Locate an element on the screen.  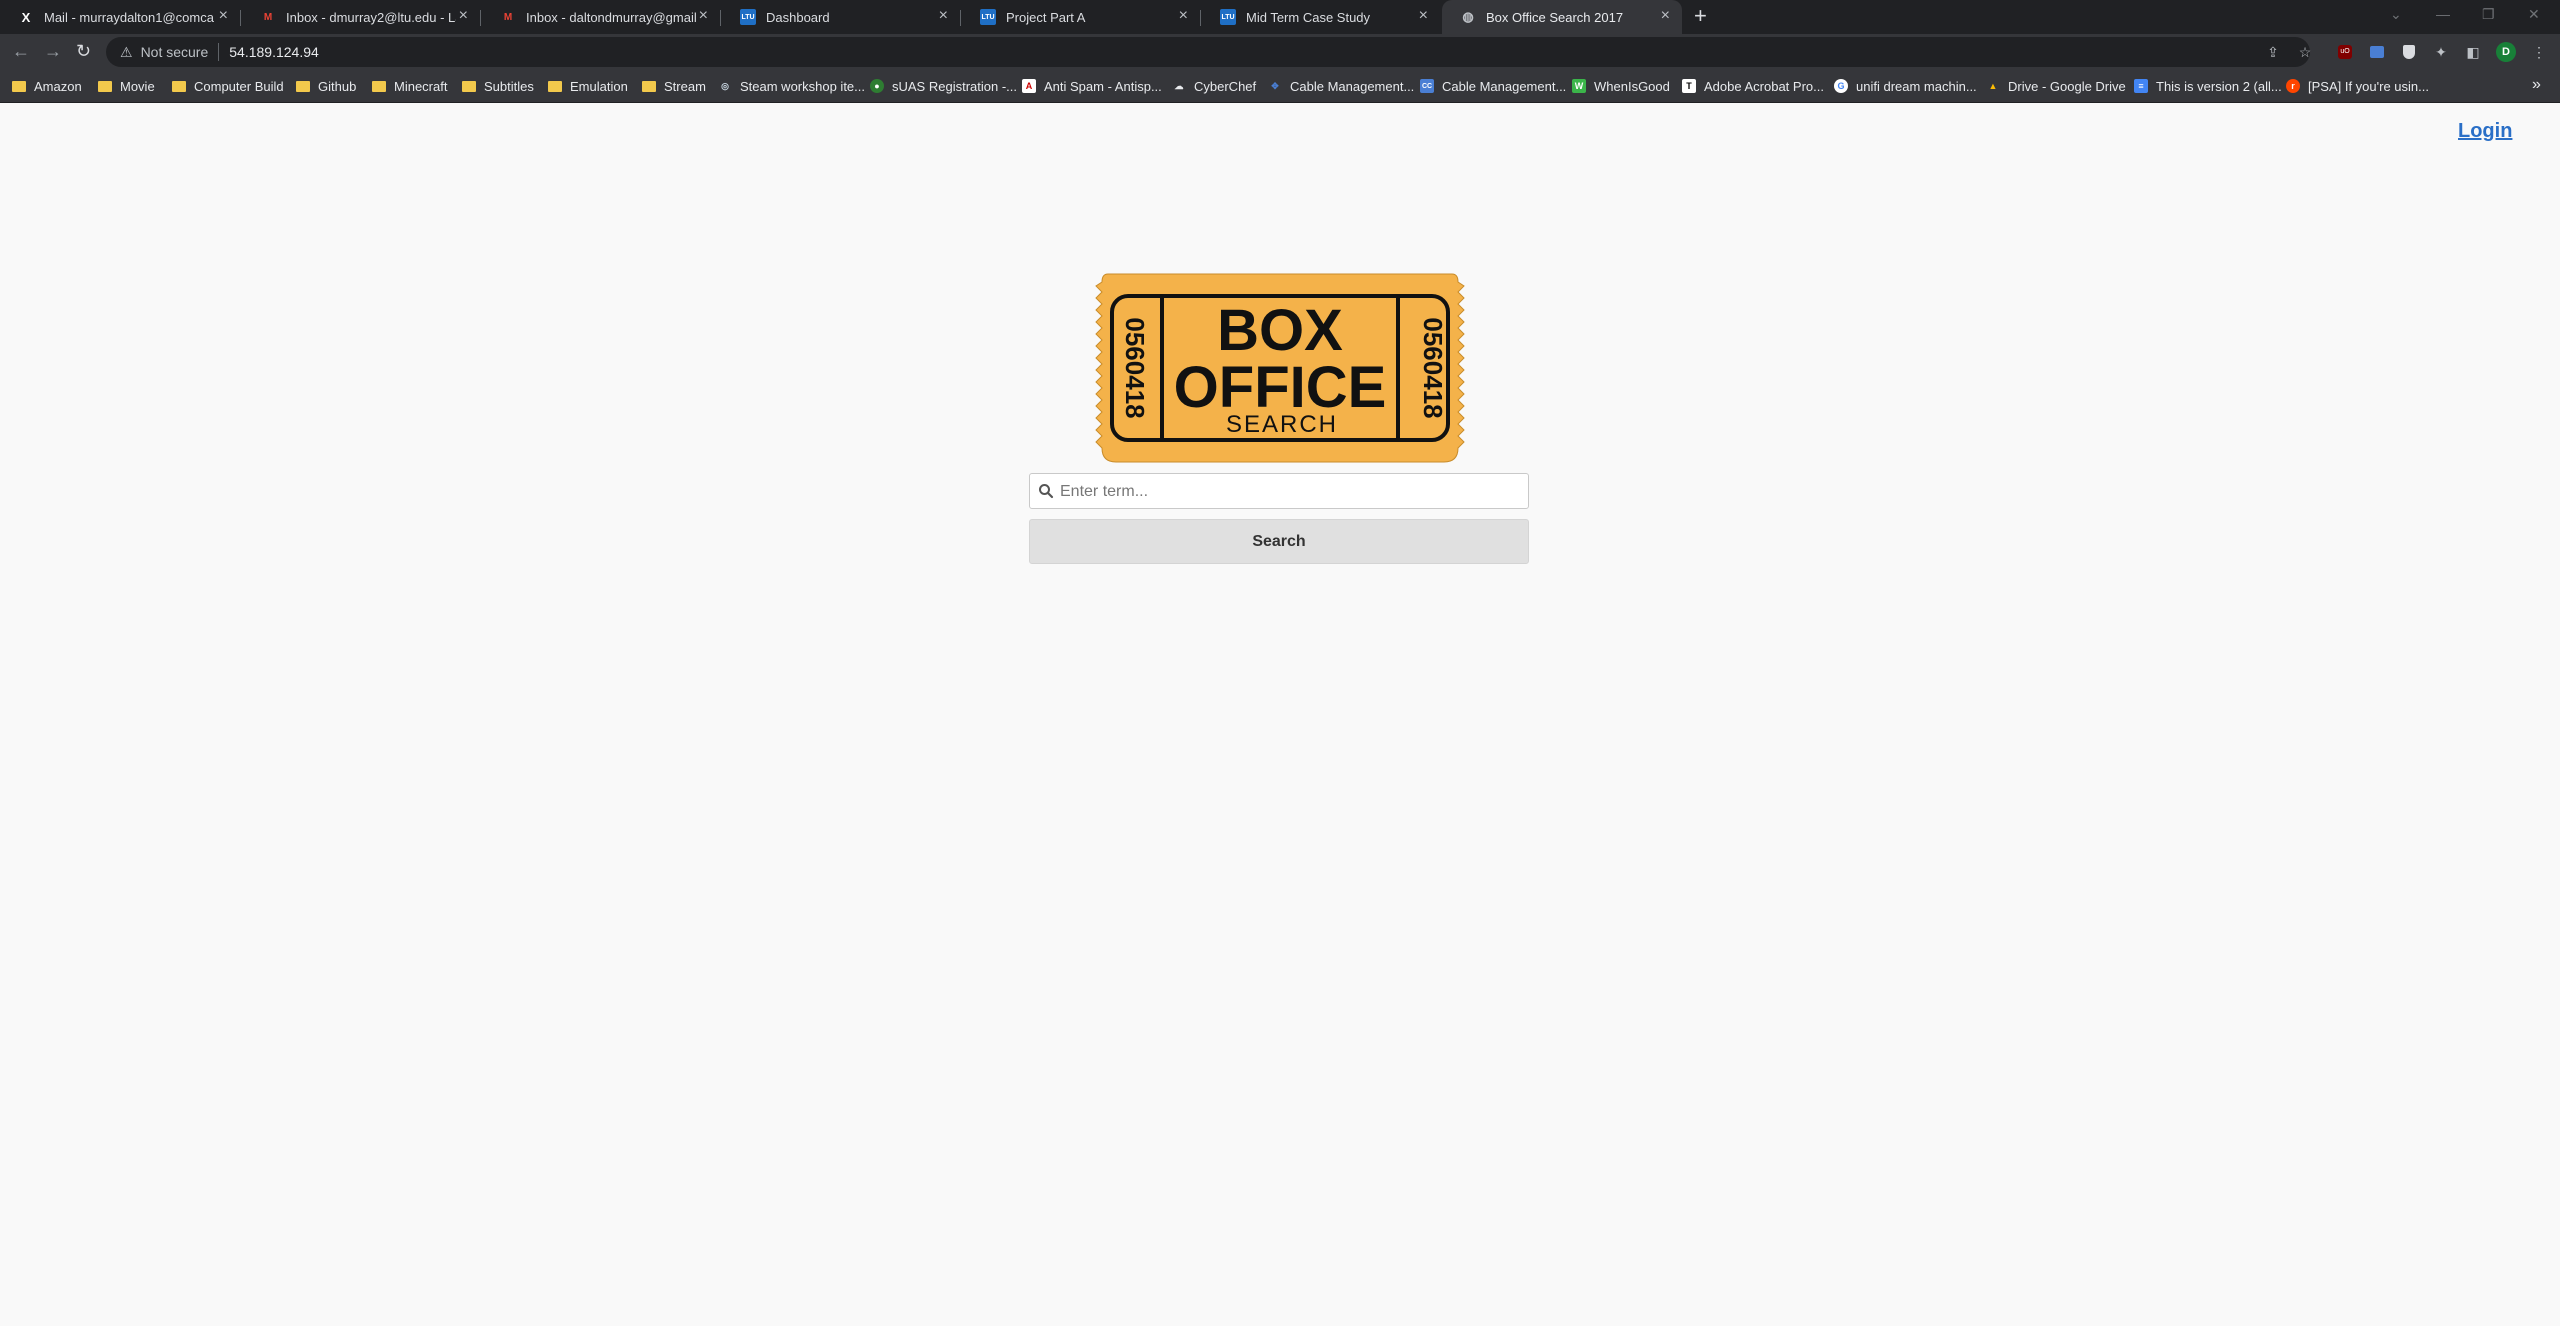
back-arrow-icon: ← is located at coordinates (21, 51).